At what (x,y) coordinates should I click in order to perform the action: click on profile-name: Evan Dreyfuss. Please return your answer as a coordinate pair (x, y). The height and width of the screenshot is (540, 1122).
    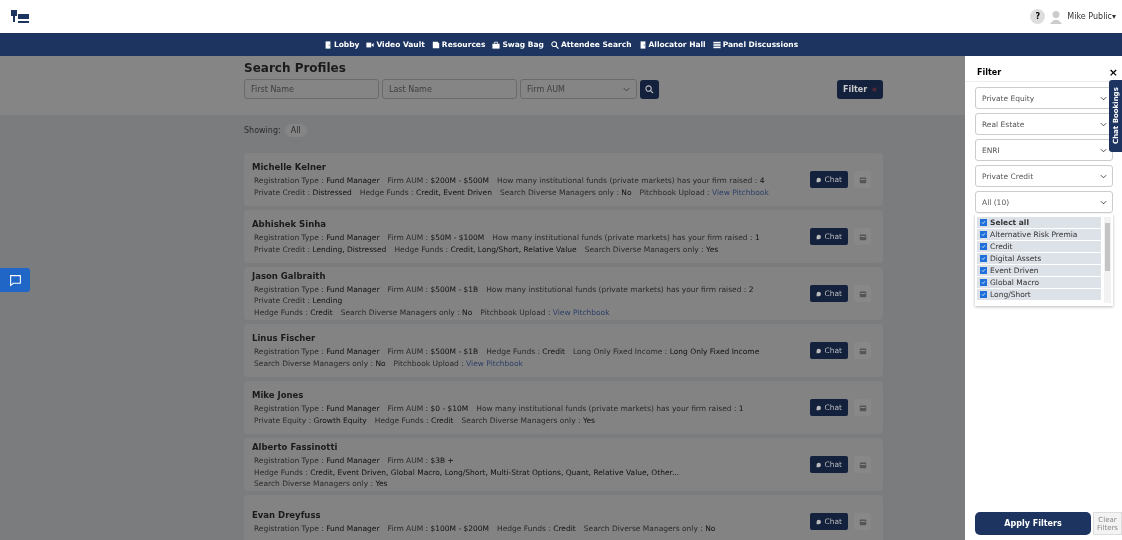
    Looking at the image, I should click on (287, 515).